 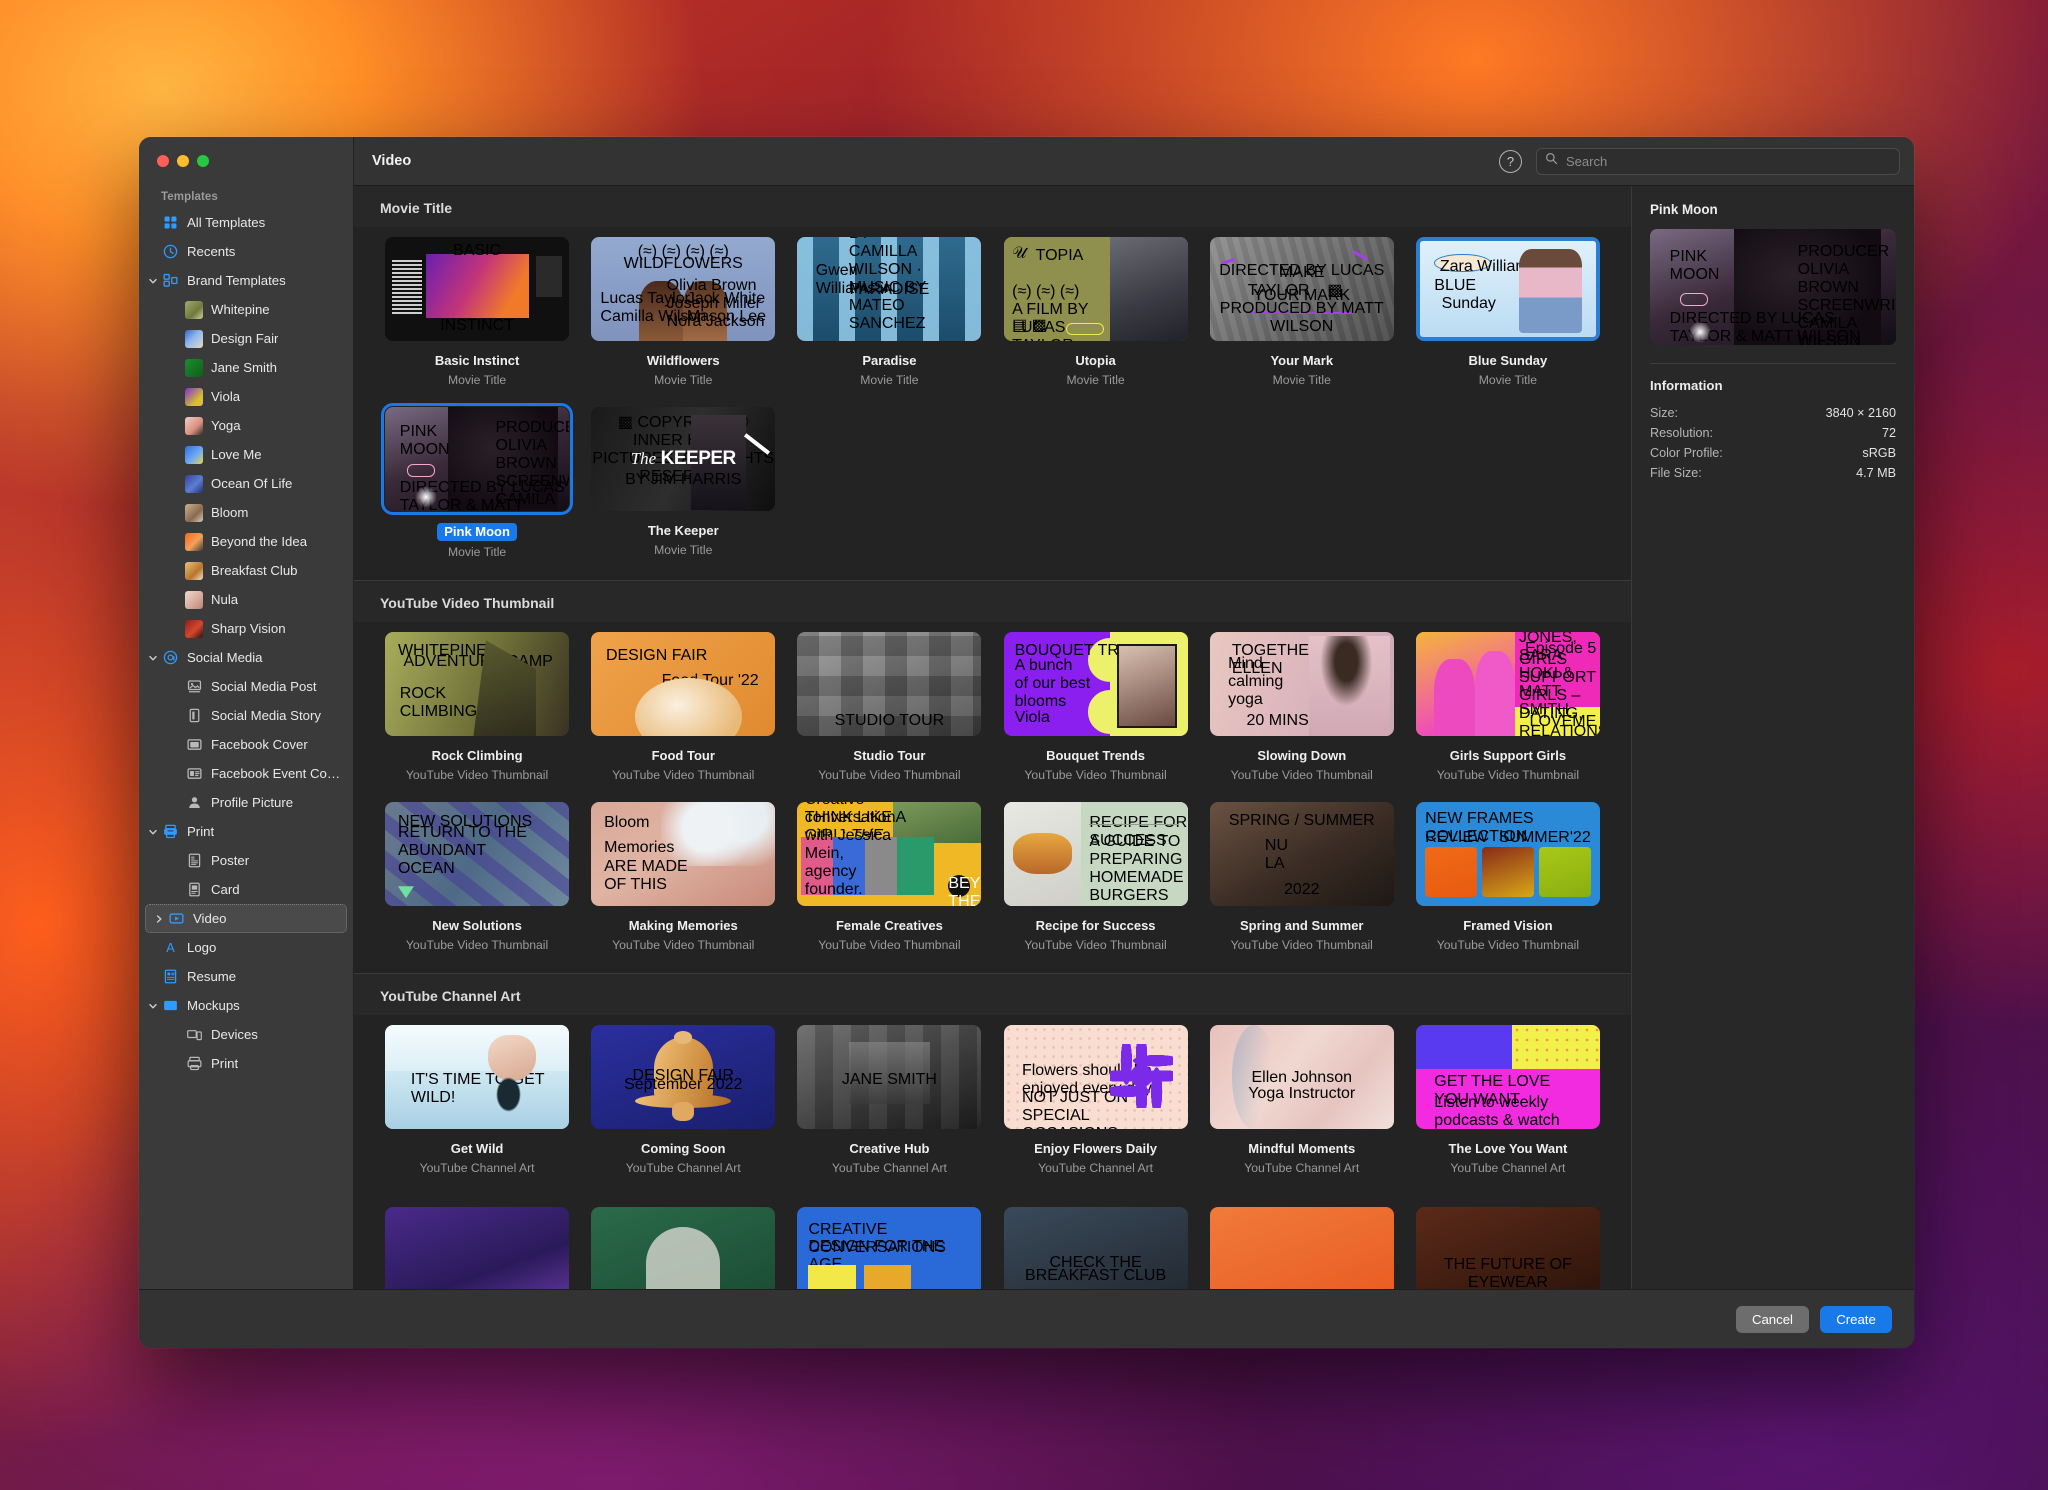 I want to click on sidebar-item-all-templates: All Templates, so click(x=246, y=222).